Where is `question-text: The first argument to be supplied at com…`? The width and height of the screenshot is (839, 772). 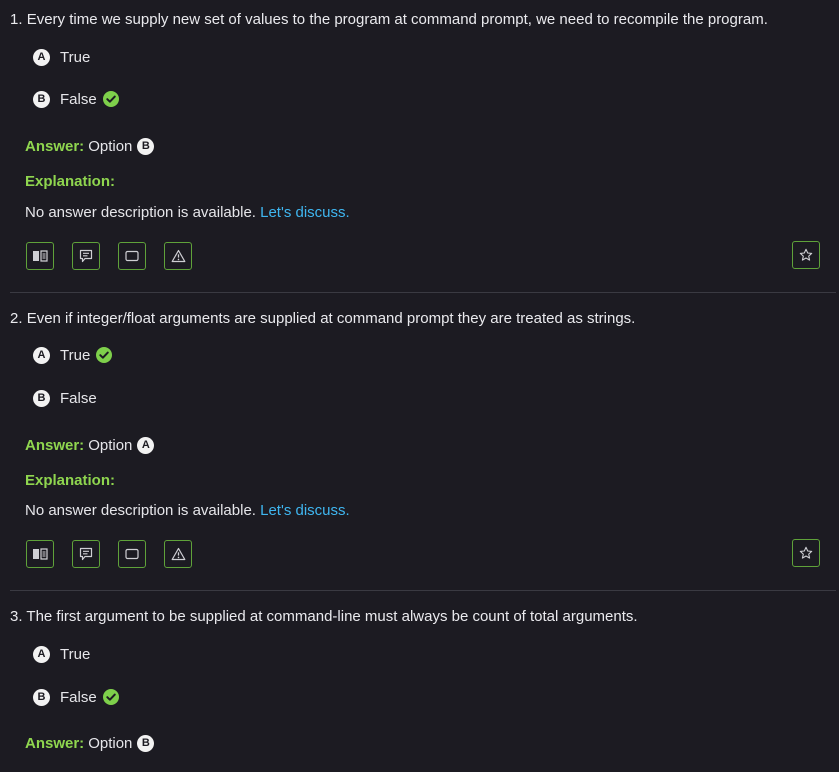 question-text: The first argument to be supplied at com… is located at coordinates (332, 616).